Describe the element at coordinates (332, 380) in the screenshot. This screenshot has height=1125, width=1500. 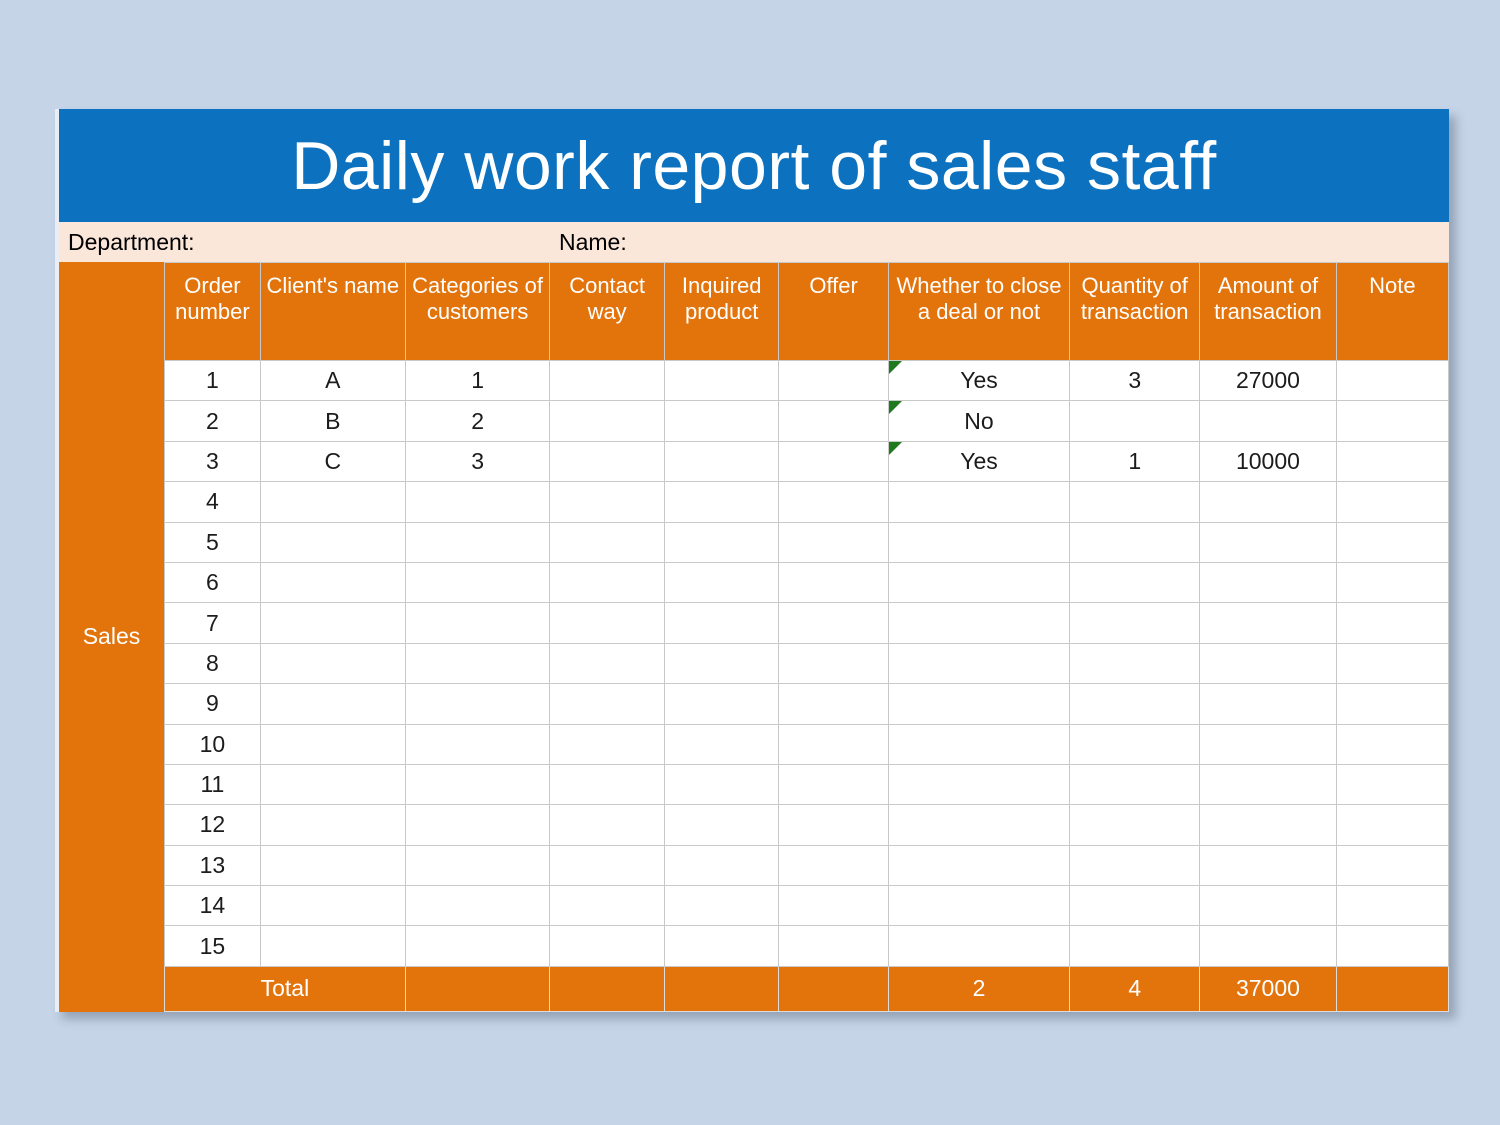
I see `cell-client-name: A` at that location.